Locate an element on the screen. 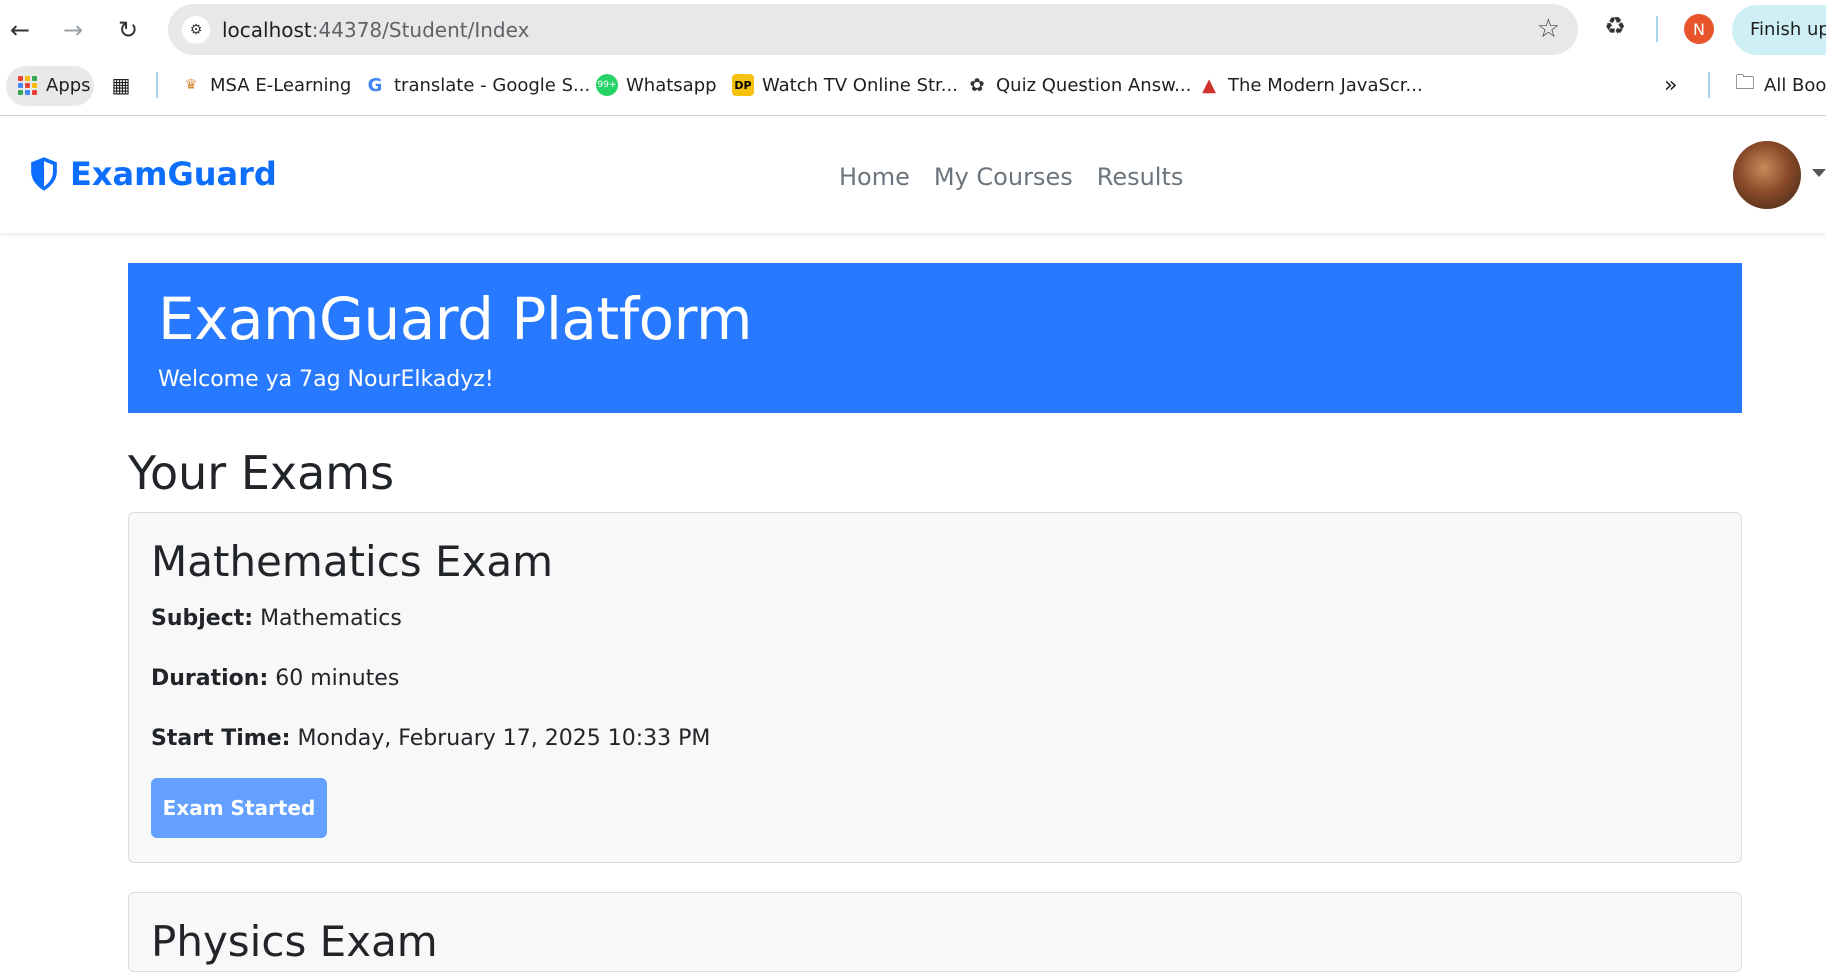 The height and width of the screenshot is (972, 1826). chatgpt-icon: ✿ is located at coordinates (977, 85).